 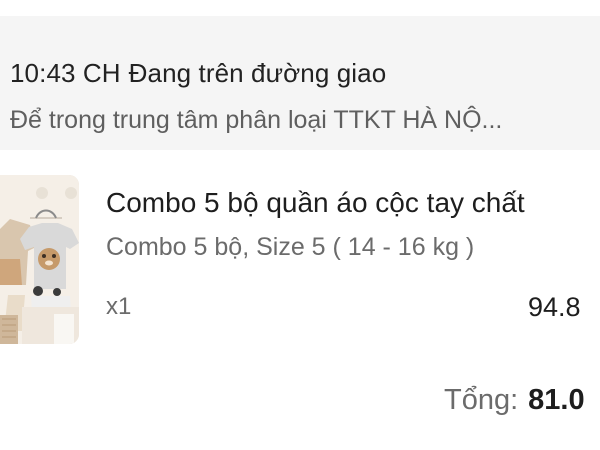 I want to click on status-text: Đang trên đường giao, so click(x=257, y=73).